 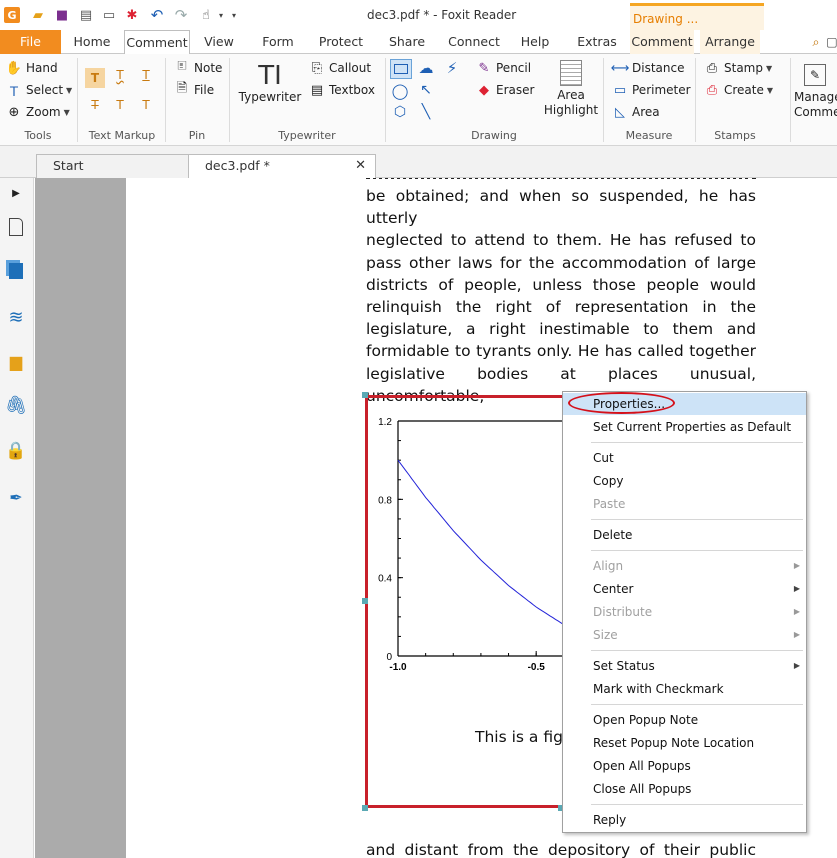 What do you see at coordinates (426, 68) in the screenshot?
I see `cloud-tool-button: ☁` at bounding box center [426, 68].